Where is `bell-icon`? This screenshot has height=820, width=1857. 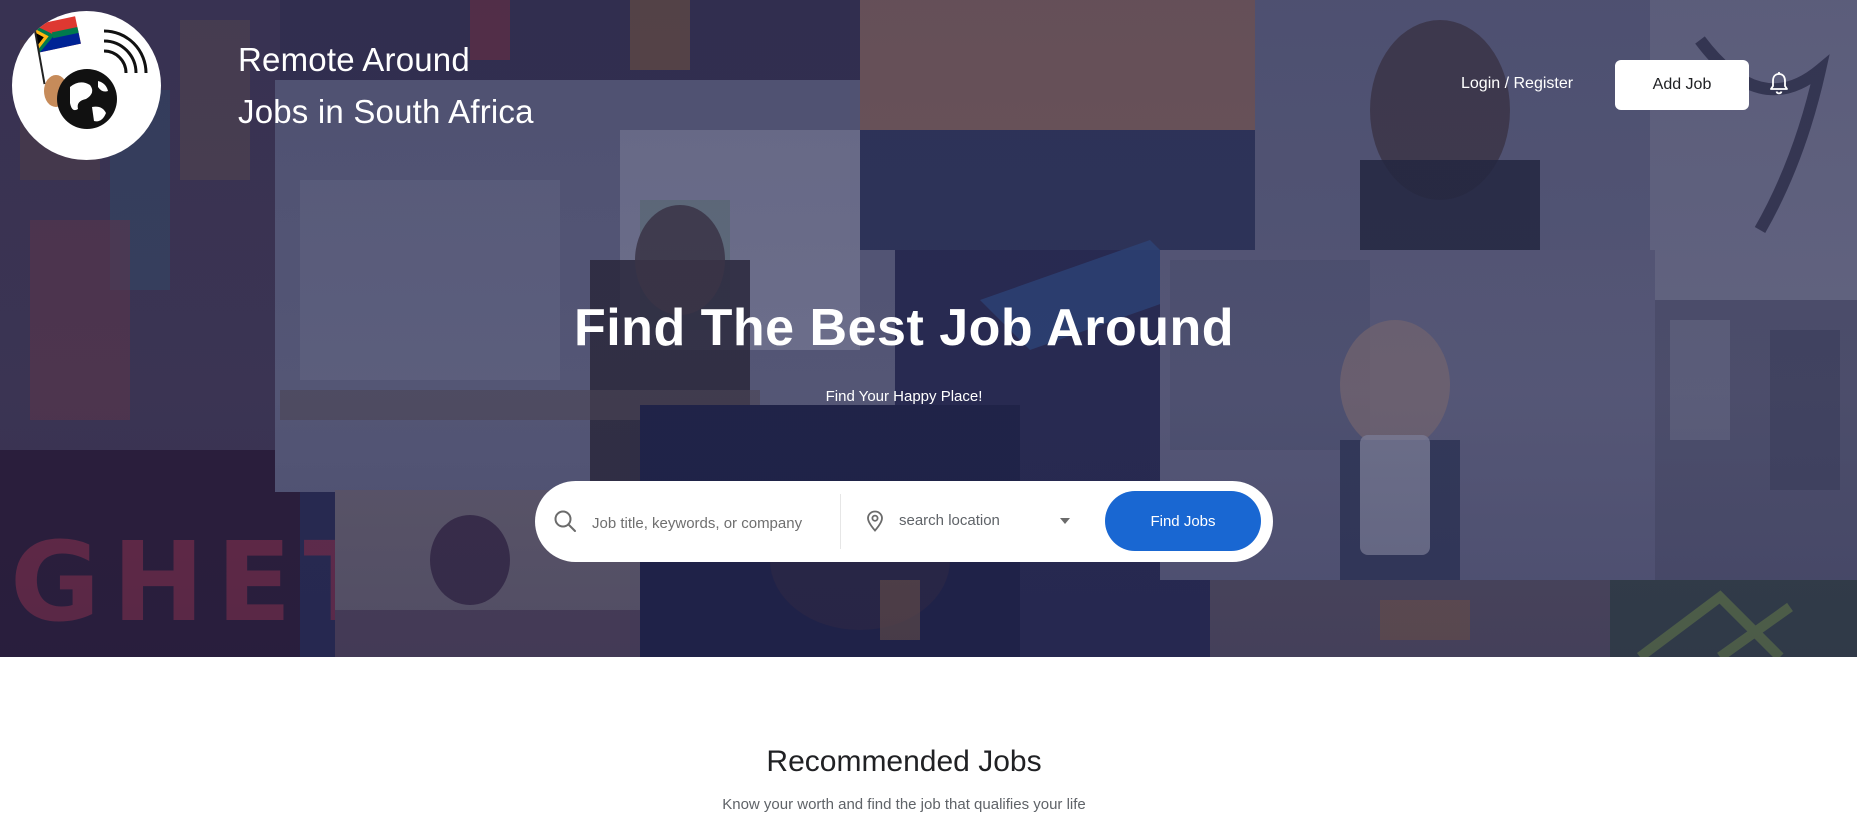
bell-icon is located at coordinates (1779, 83).